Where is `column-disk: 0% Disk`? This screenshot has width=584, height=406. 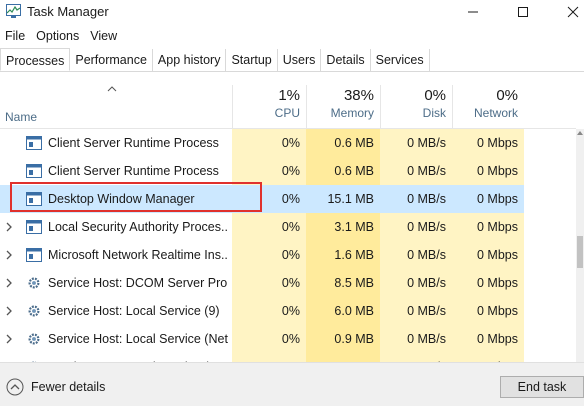
column-disk: 0% Disk is located at coordinates (416, 107).